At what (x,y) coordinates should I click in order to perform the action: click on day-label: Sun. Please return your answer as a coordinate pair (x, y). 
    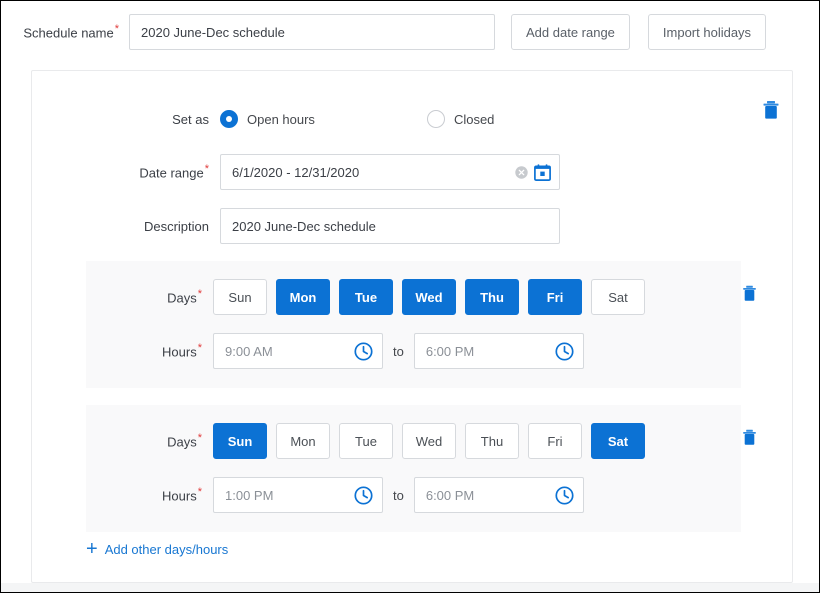
    Looking at the image, I should click on (240, 441).